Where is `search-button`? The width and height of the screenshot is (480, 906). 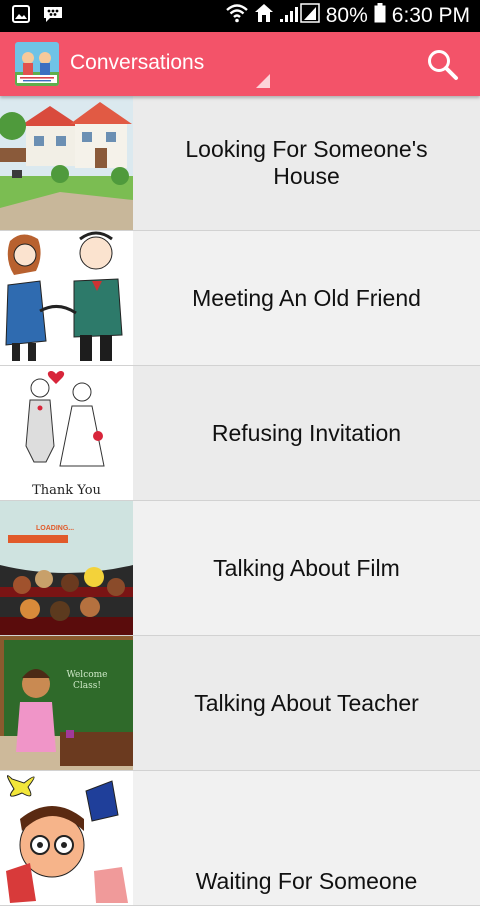
search-button is located at coordinates (443, 65).